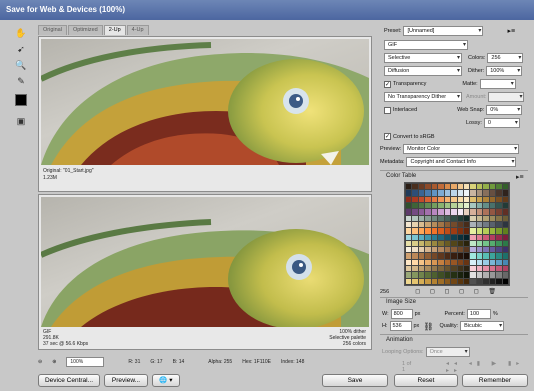  Describe the element at coordinates (505, 58) in the screenshot. I see `colors-select: 256` at that location.